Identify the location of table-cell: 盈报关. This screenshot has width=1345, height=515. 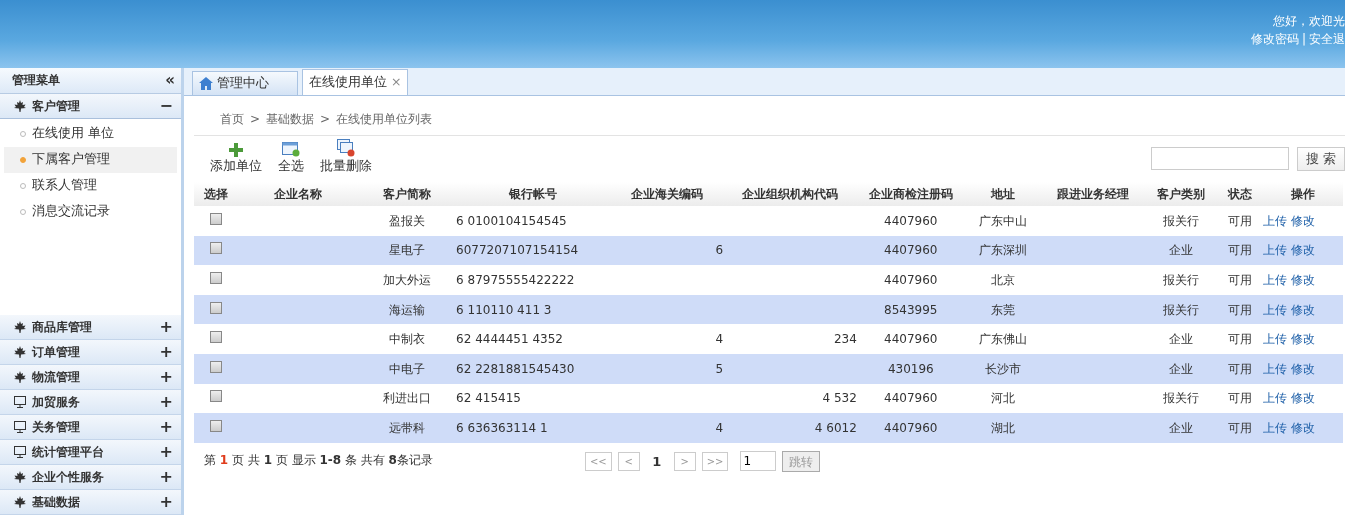
(407, 220).